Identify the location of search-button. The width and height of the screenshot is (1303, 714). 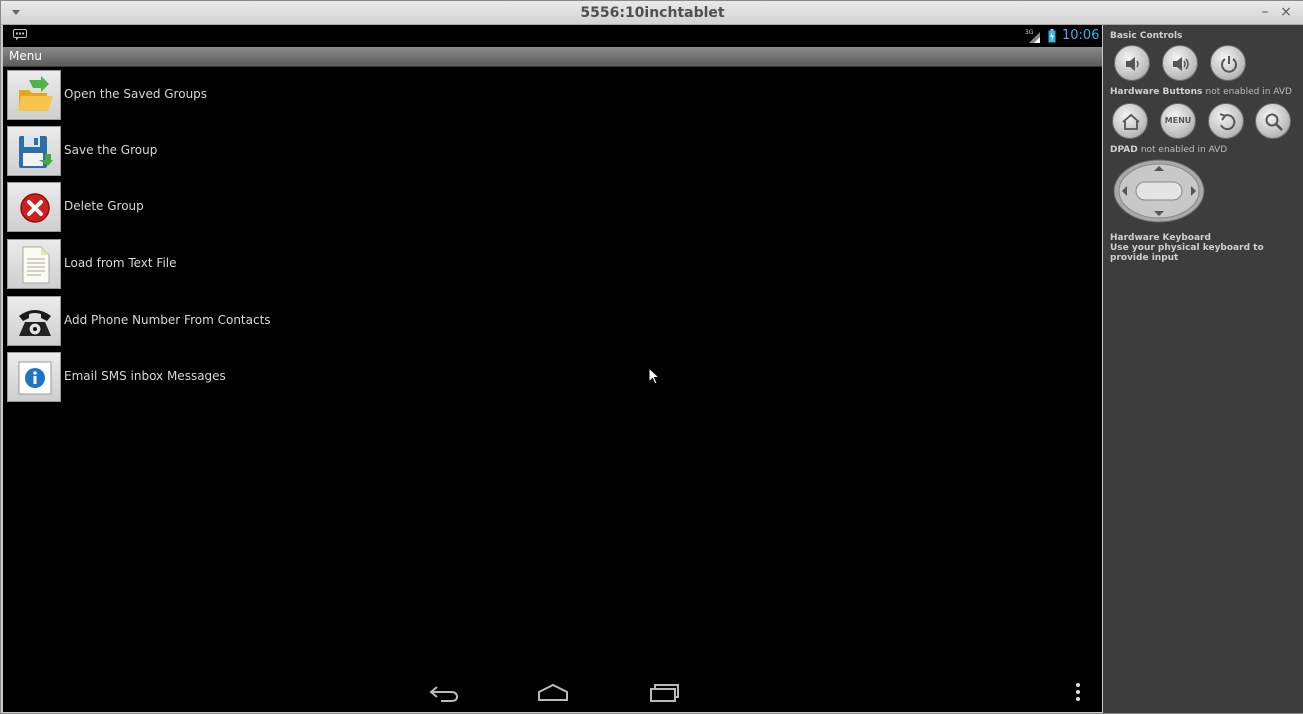
(1273, 121).